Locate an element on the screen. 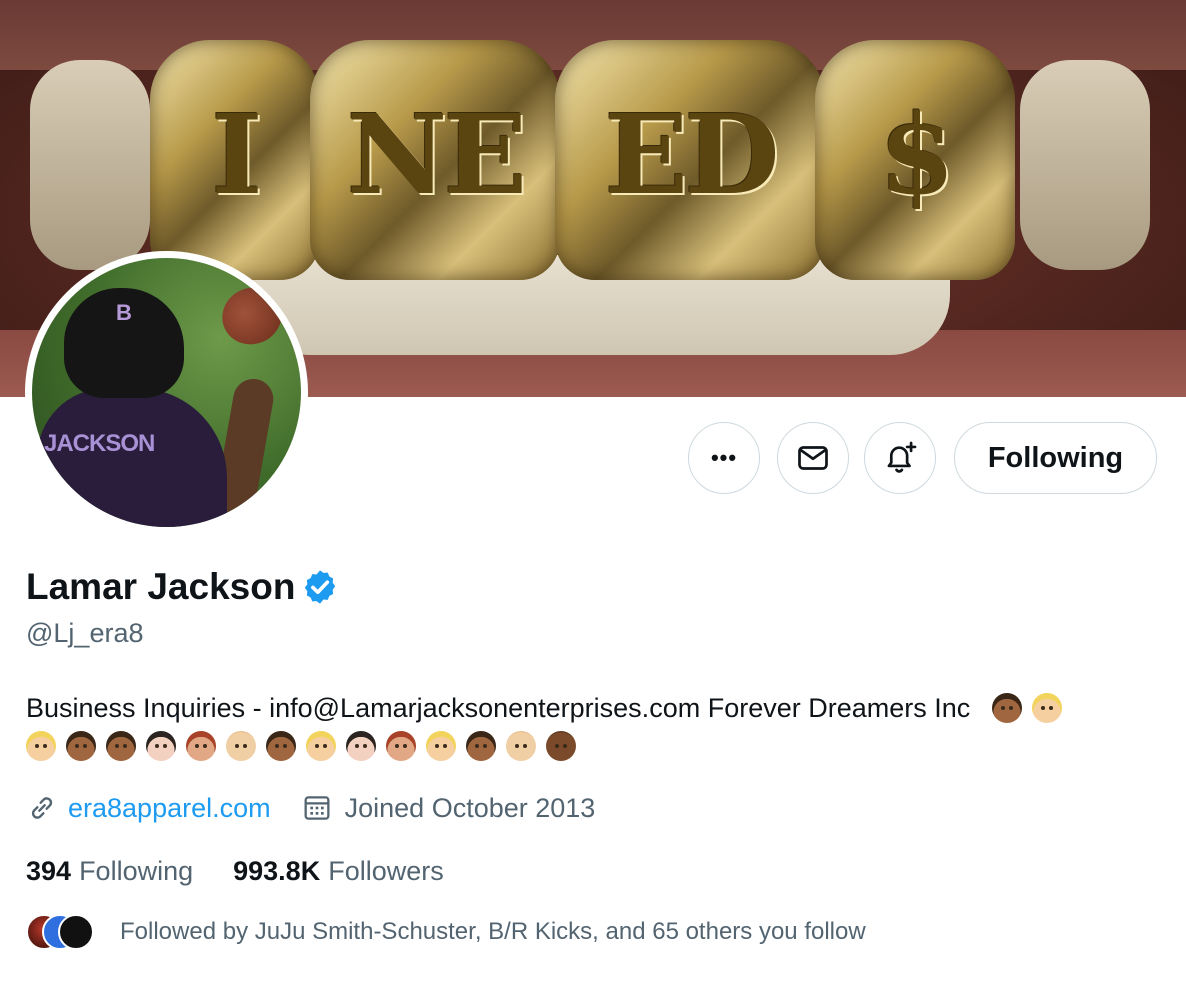  notifications-button is located at coordinates (900, 458).